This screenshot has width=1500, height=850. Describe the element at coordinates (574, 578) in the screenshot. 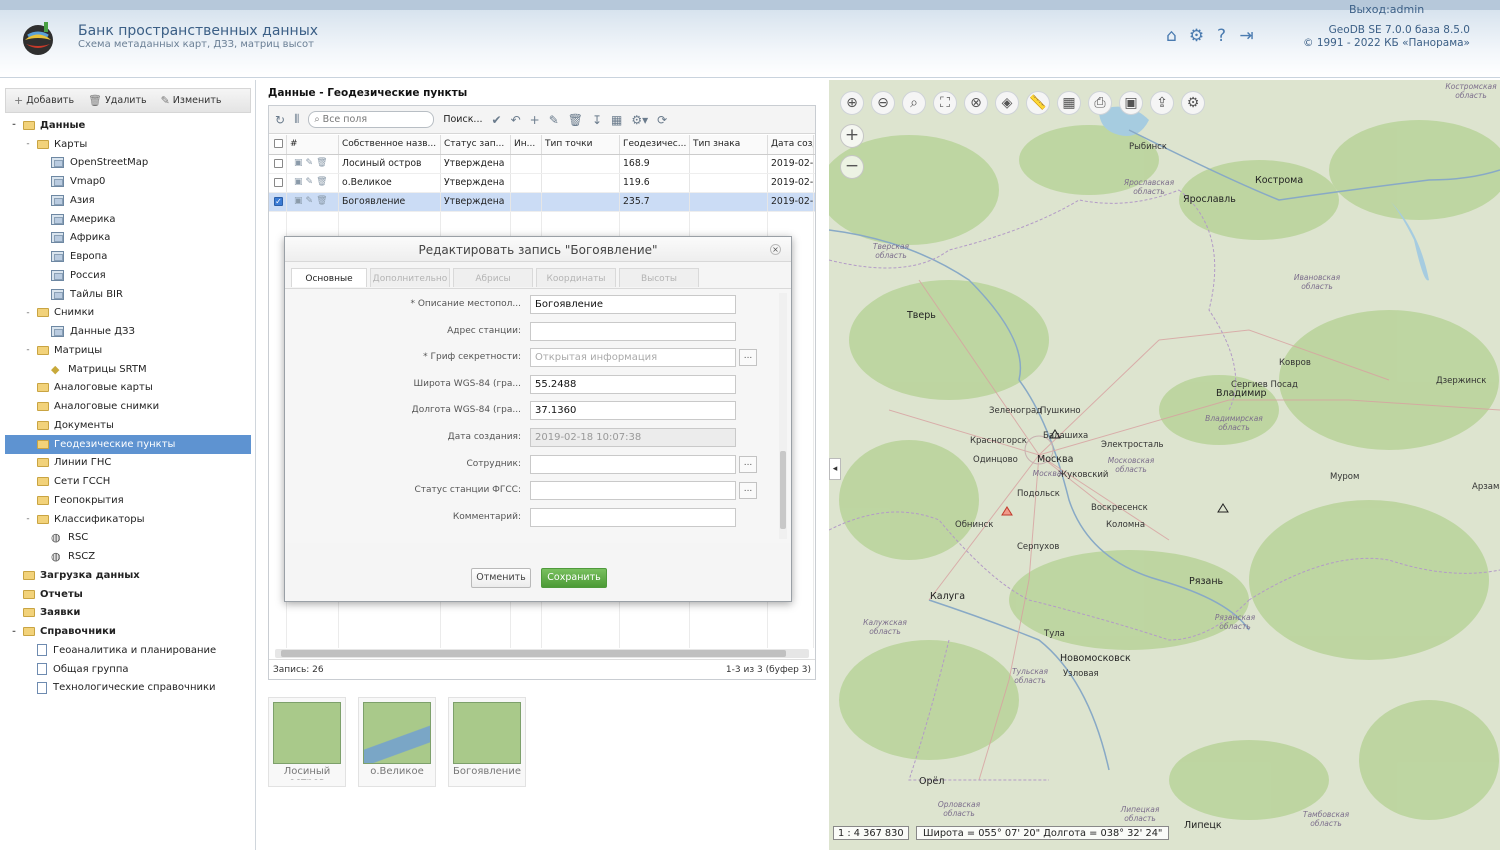

I see `save-button: Сохранить` at that location.